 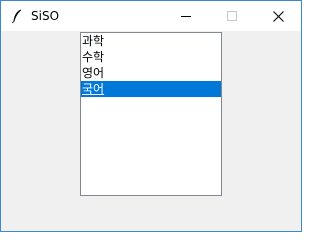 I want to click on maximize-button, so click(x=232, y=16).